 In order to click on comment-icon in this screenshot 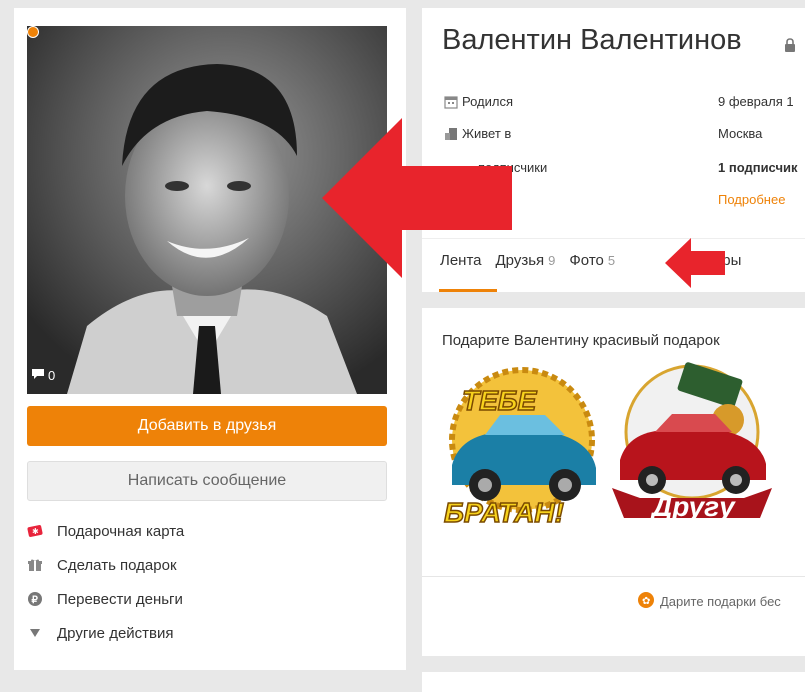, I will do `click(38, 375)`.